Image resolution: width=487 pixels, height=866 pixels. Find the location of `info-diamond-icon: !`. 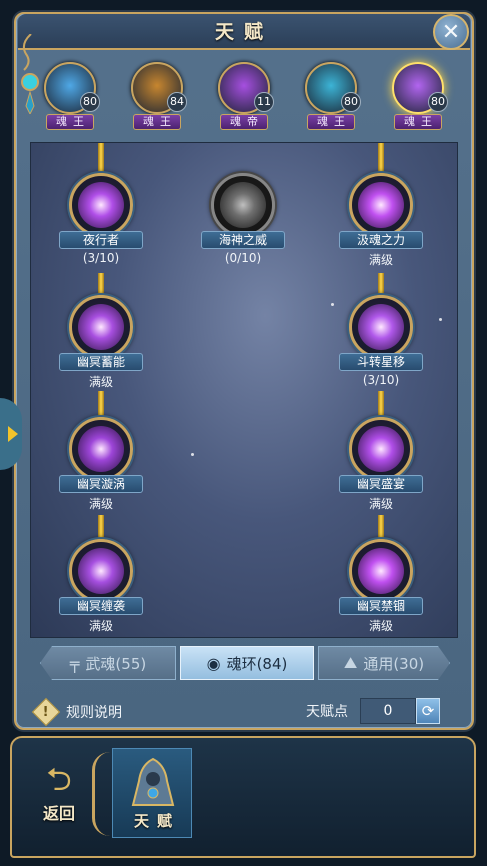

info-diamond-icon: ! is located at coordinates (46, 712).